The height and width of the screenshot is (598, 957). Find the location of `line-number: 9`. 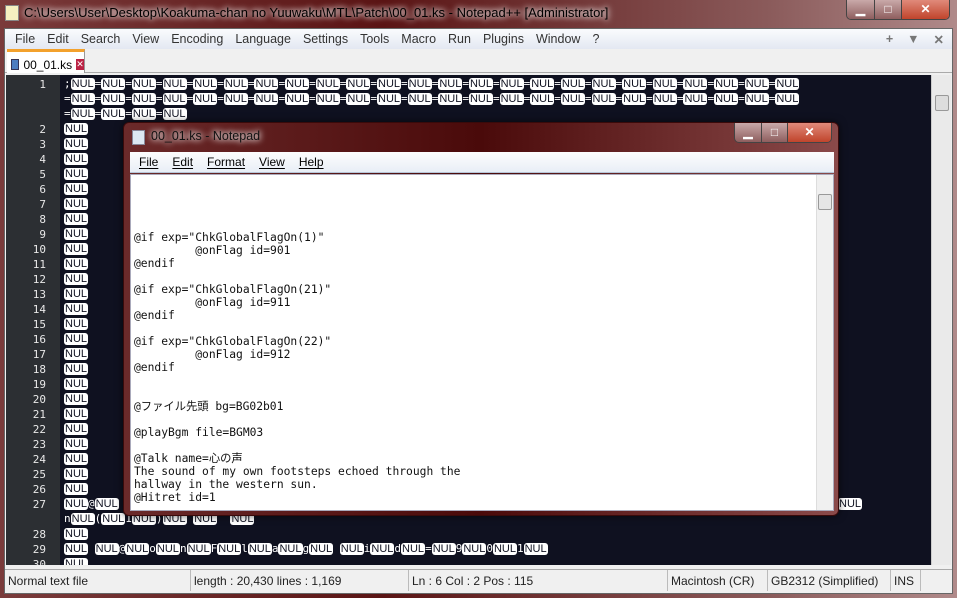

line-number: 9 is located at coordinates (42, 234).